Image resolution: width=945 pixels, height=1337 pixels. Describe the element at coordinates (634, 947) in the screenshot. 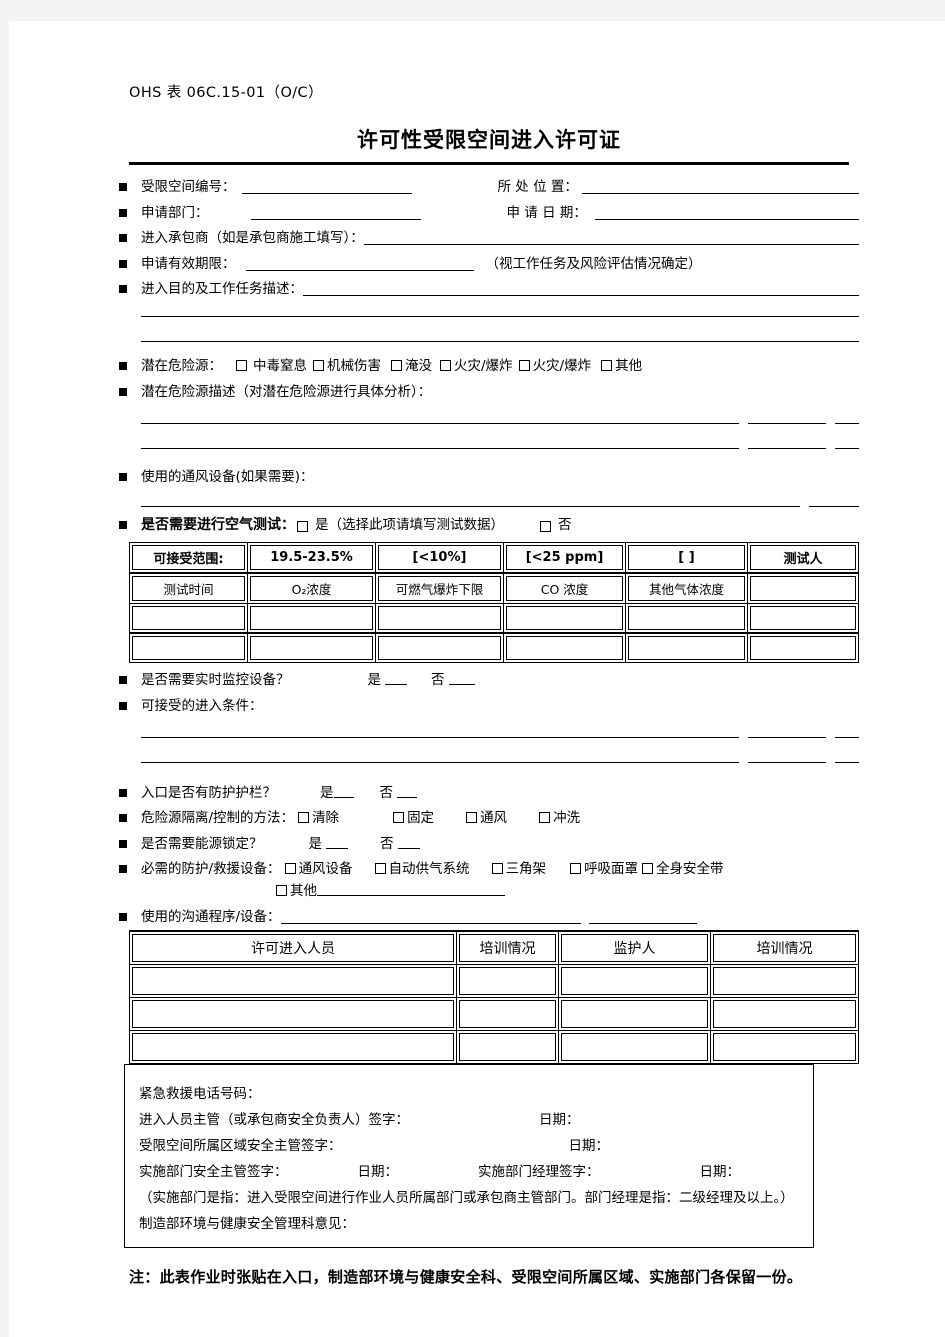

I see `cell-attendant-header: 监护人` at that location.